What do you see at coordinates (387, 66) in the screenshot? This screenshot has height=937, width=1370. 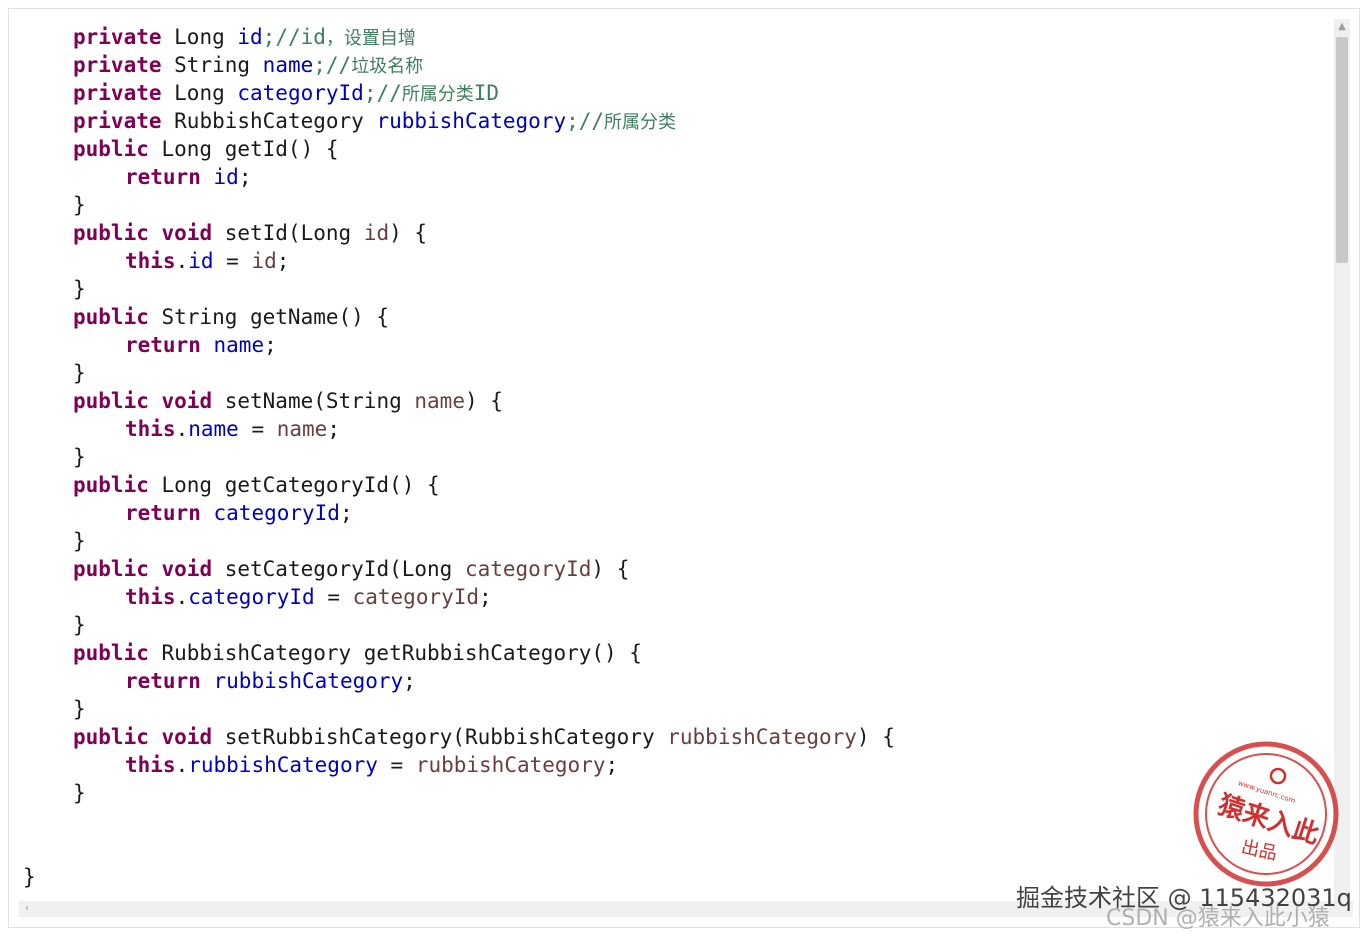 I see `comment-text: 垃圾名称` at bounding box center [387, 66].